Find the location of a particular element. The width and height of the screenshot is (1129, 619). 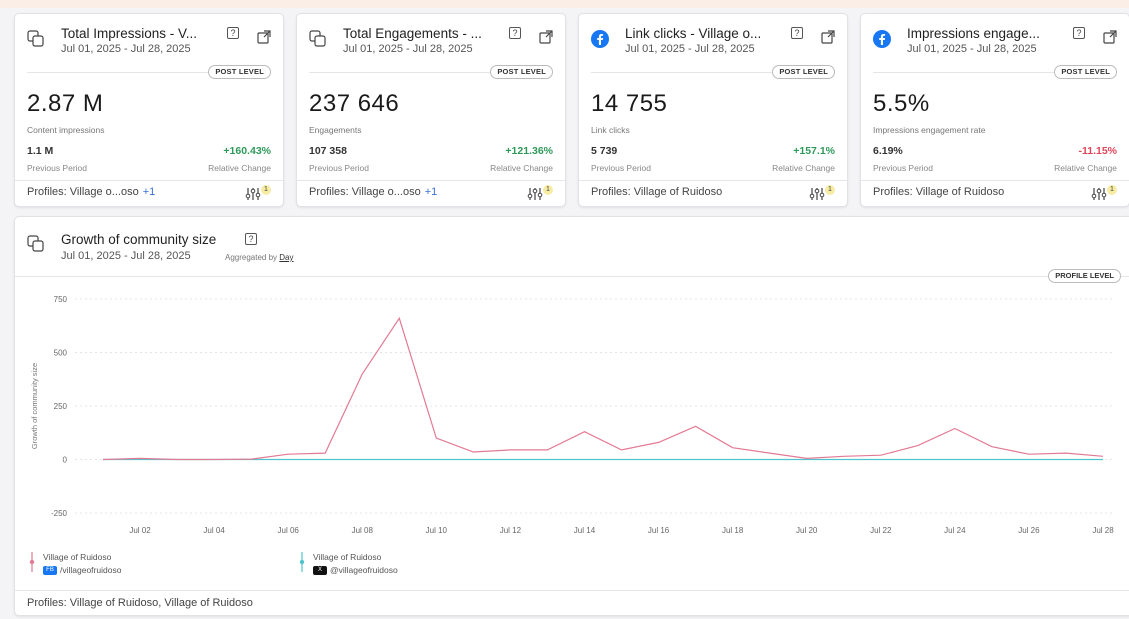

y-tick-label: 500 is located at coordinates (61, 353).